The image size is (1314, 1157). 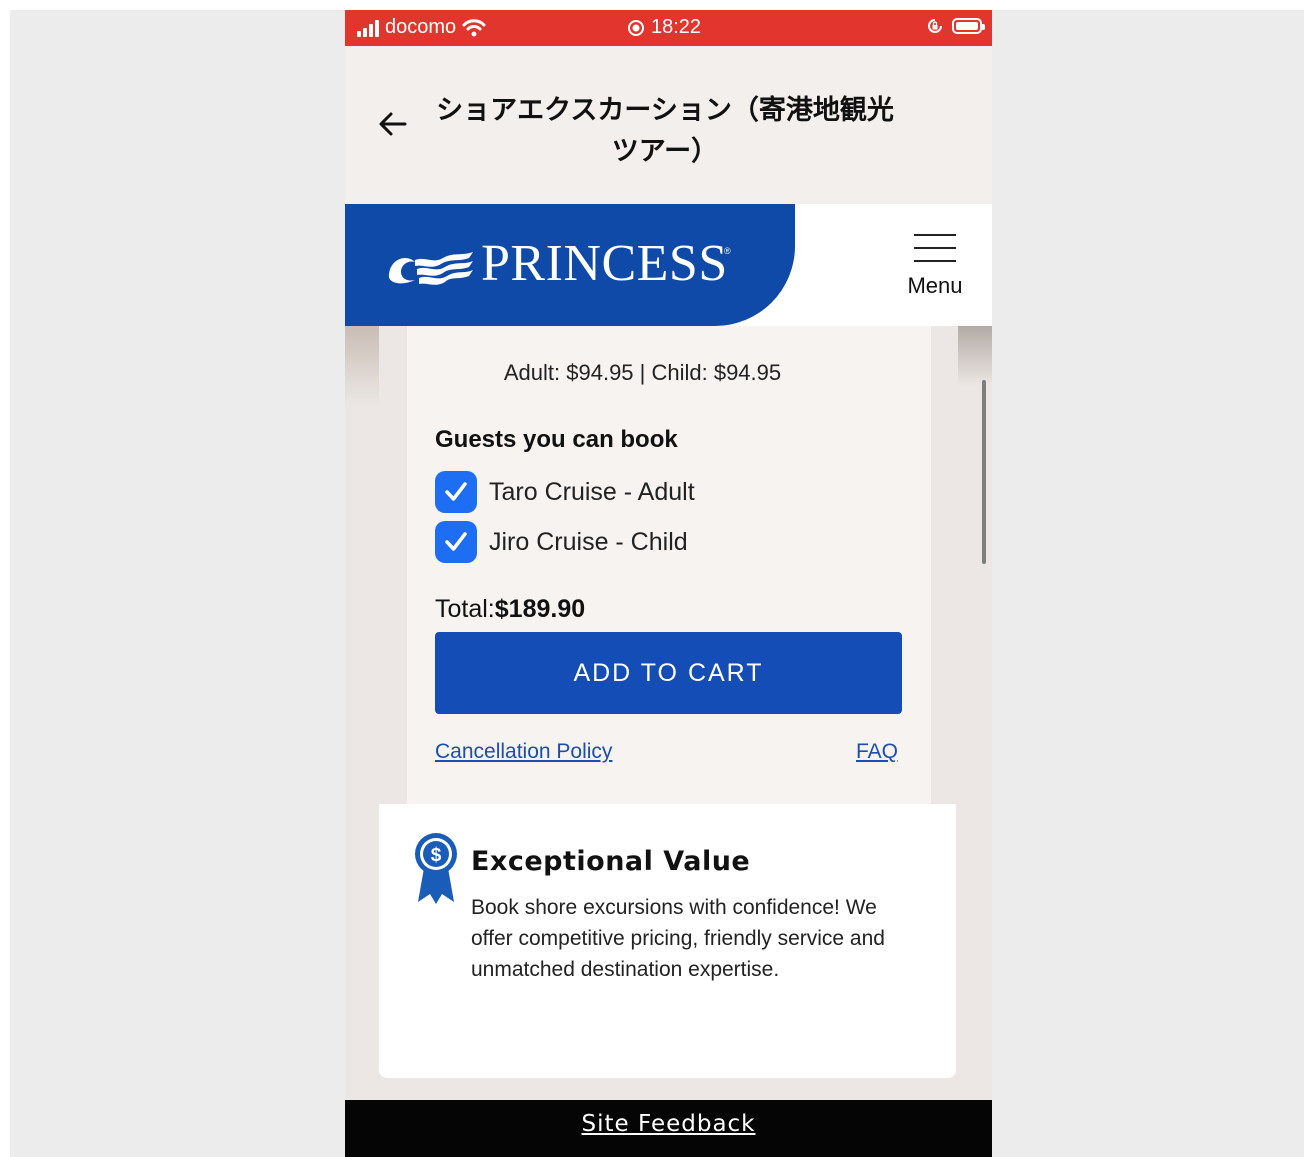 I want to click on hamburger-icon, so click(x=935, y=248).